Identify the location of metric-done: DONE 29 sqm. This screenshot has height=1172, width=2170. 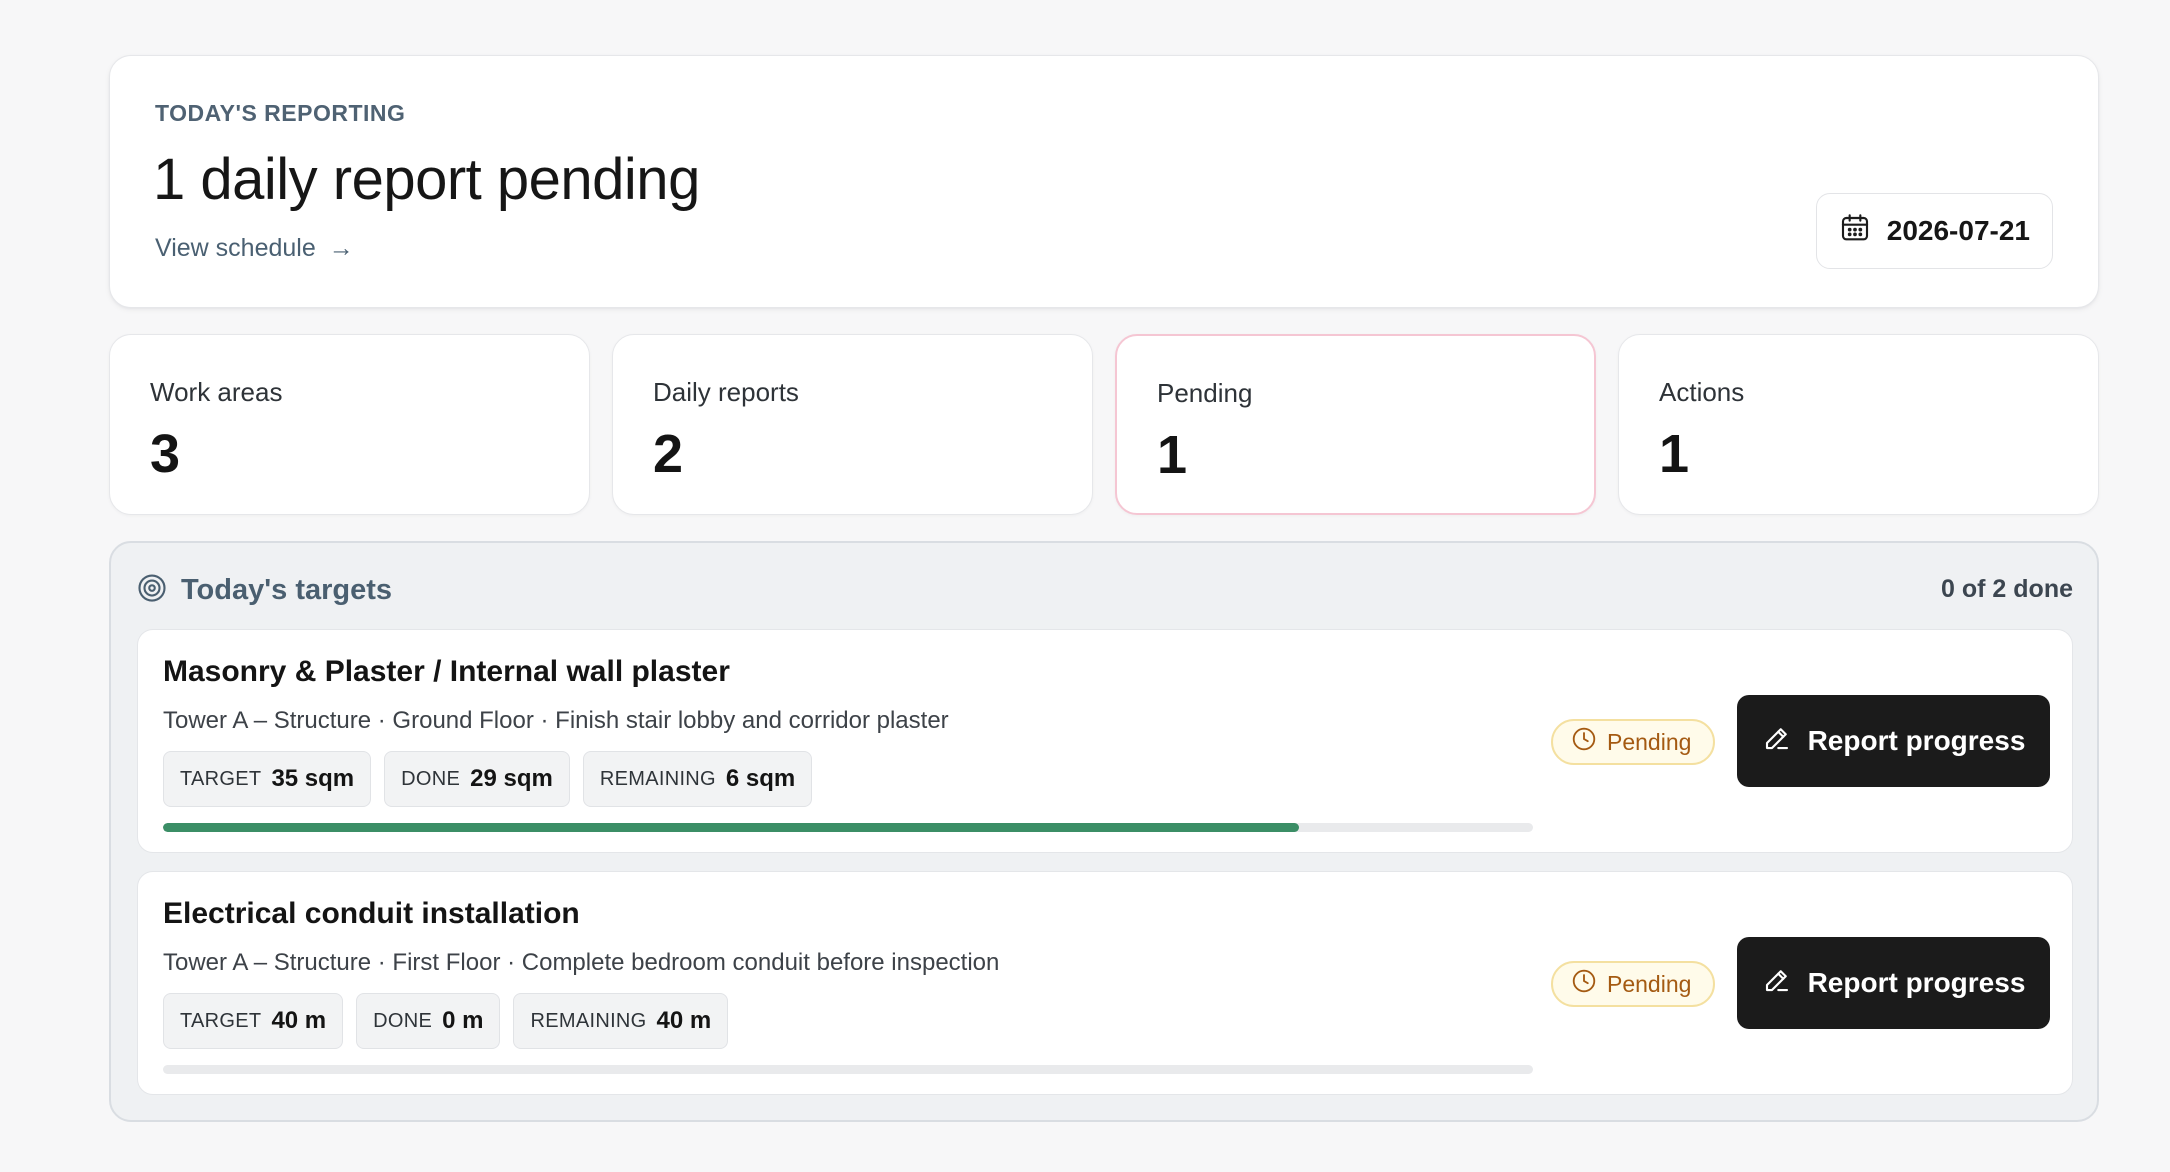
(477, 779).